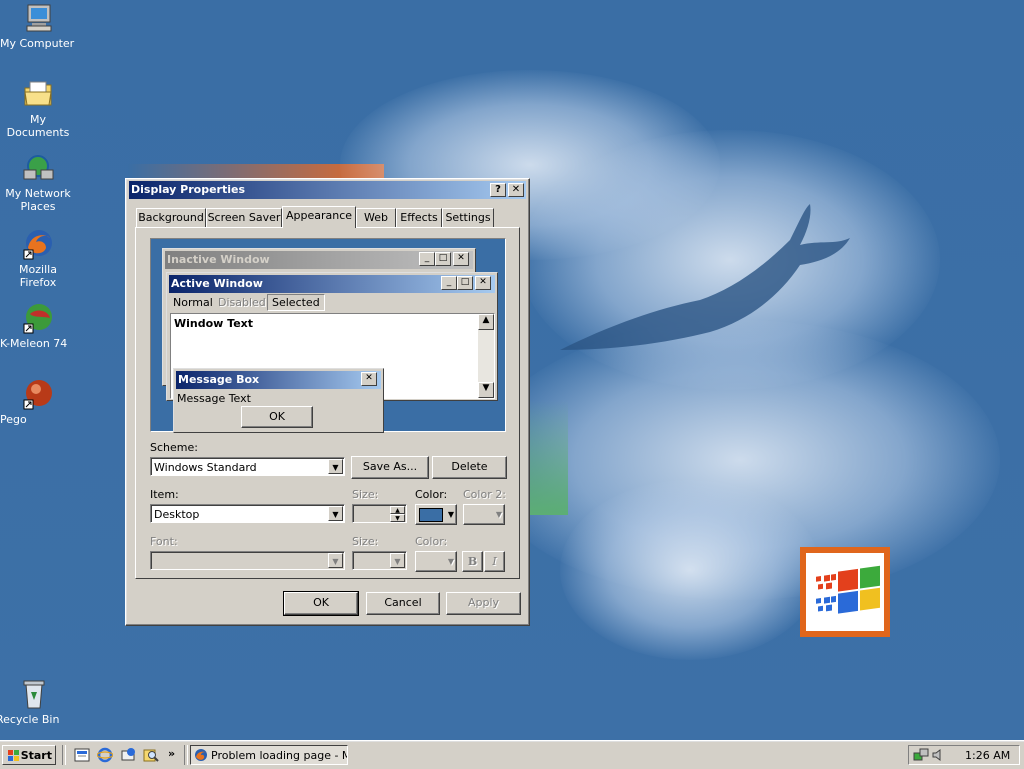 This screenshot has width=1024, height=769. Describe the element at coordinates (486, 356) in the screenshot. I see `preview-scrollbar: ▲ ▼` at that location.